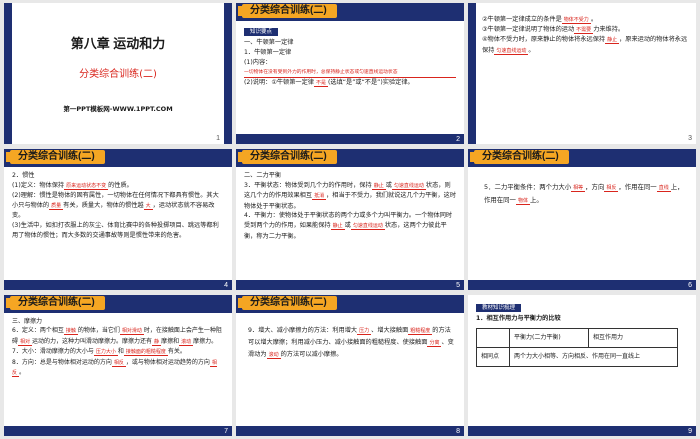 Image resolution: width=700 pixels, height=439 pixels. Describe the element at coordinates (690, 285) in the screenshot. I see `slide-number: 6` at that location.